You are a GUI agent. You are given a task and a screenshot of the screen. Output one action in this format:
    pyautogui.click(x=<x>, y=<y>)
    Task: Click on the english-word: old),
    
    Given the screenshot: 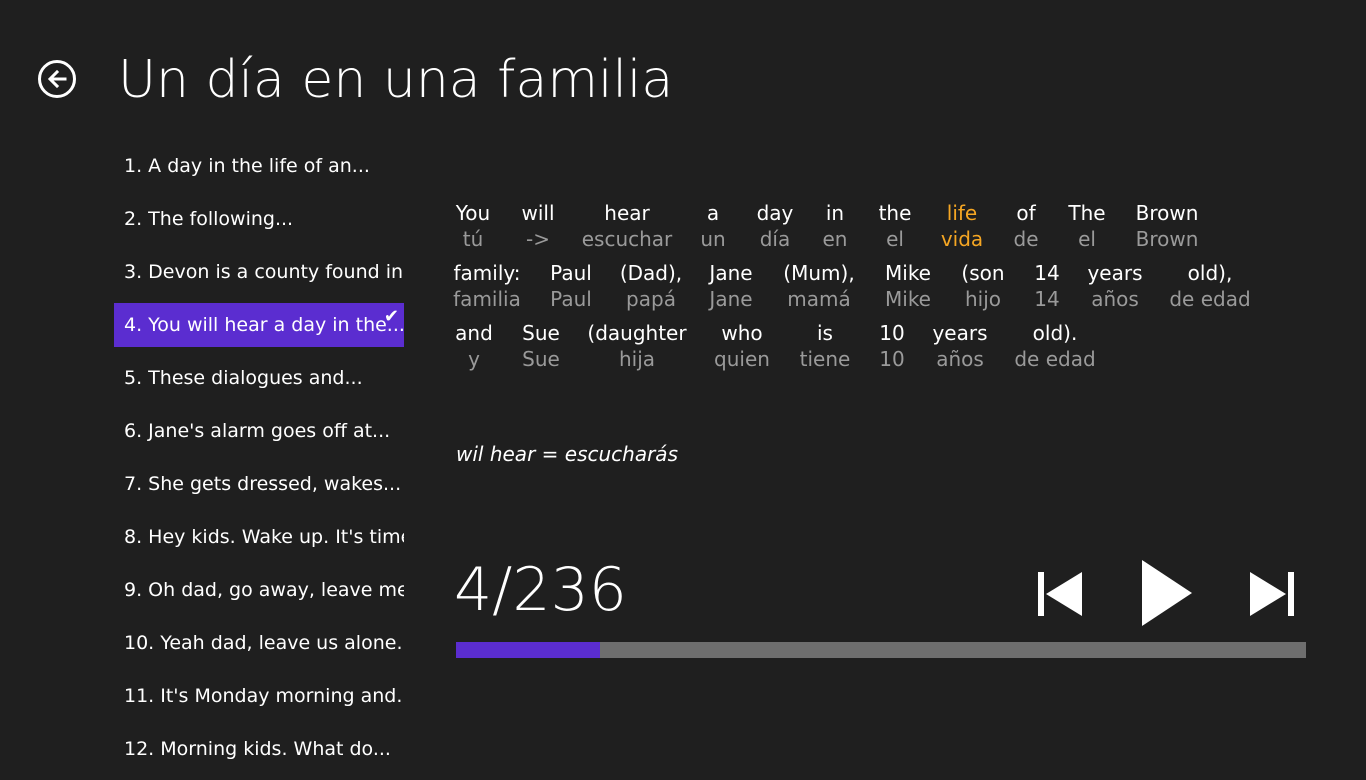 What is the action you would take?
    pyautogui.click(x=1210, y=273)
    